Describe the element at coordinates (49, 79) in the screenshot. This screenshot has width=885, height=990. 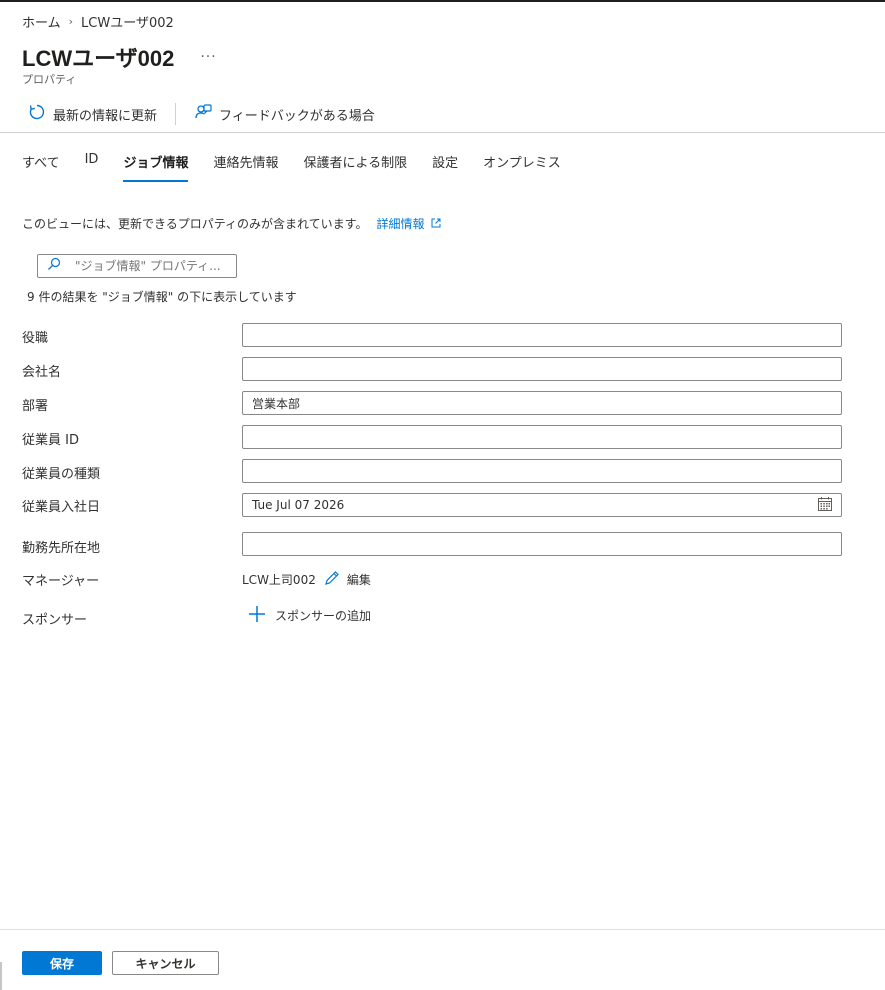
I see `page-subtitle: プロパティ` at that location.